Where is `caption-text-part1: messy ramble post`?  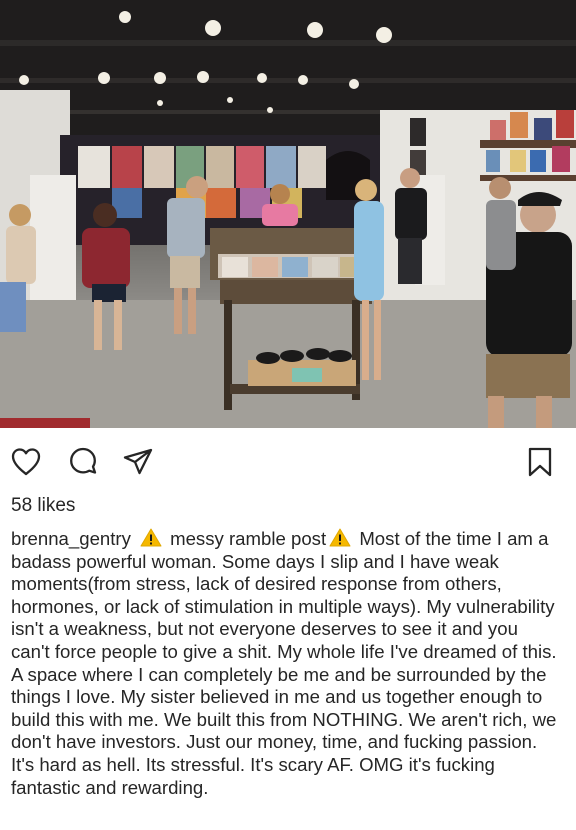
caption-text-part1: messy ramble post is located at coordinates (248, 538).